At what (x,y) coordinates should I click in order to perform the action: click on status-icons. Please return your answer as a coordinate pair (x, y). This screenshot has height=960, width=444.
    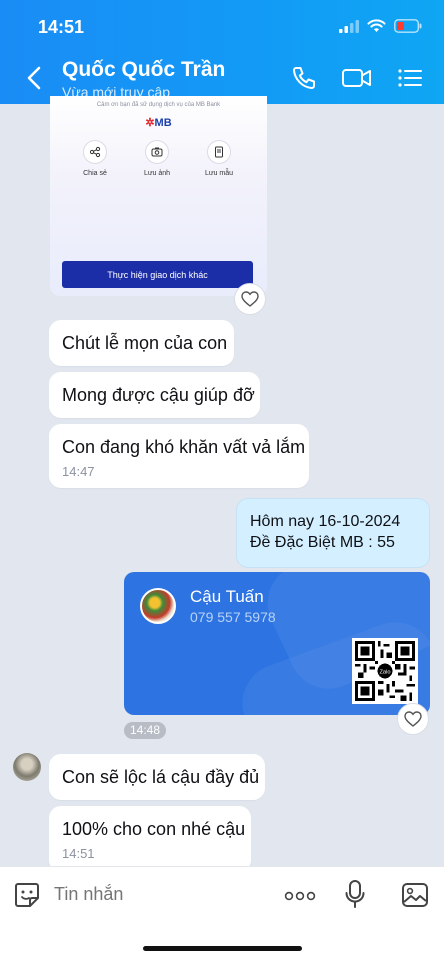
    Looking at the image, I should click on (380, 26).